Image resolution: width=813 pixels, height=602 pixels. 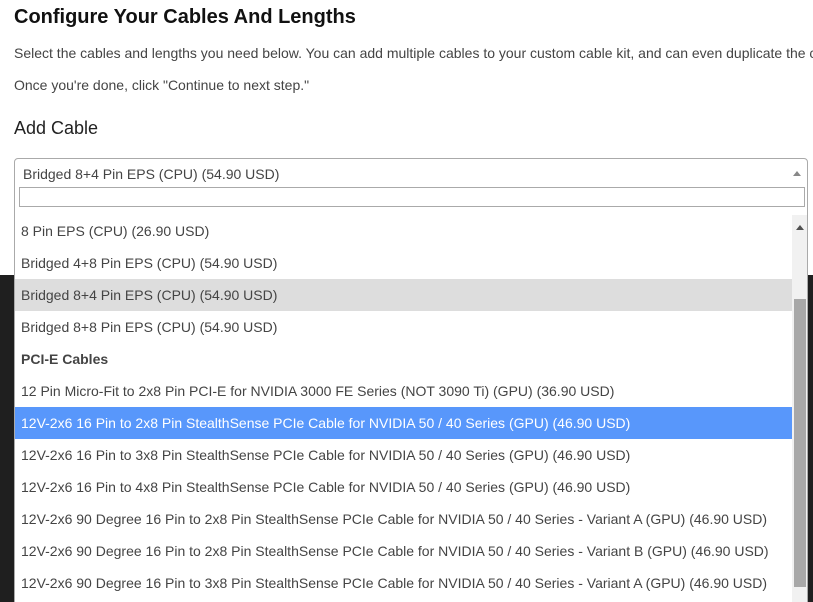 I want to click on dropdown-search-input, so click(x=412, y=197).